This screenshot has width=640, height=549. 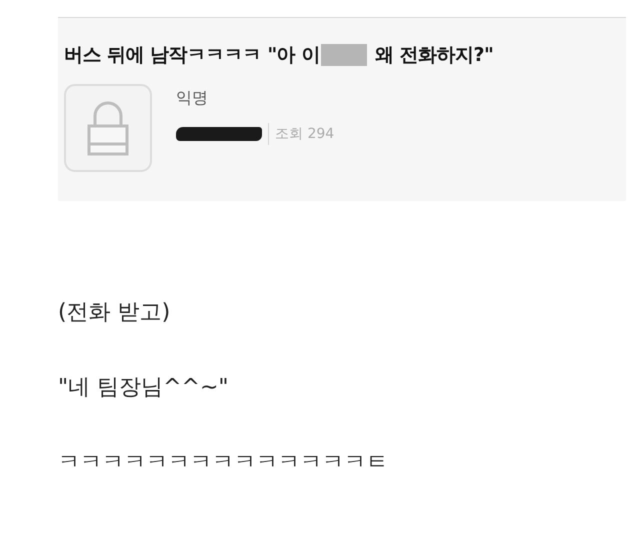 I want to click on author-name: 익명, so click(x=192, y=98).